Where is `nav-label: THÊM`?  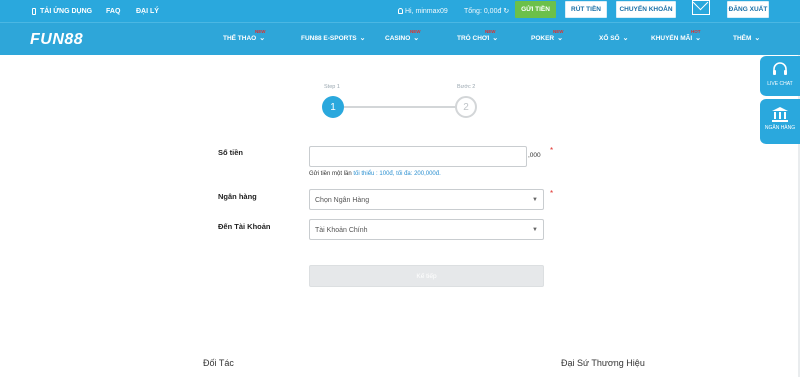
nav-label: THÊM is located at coordinates (742, 38).